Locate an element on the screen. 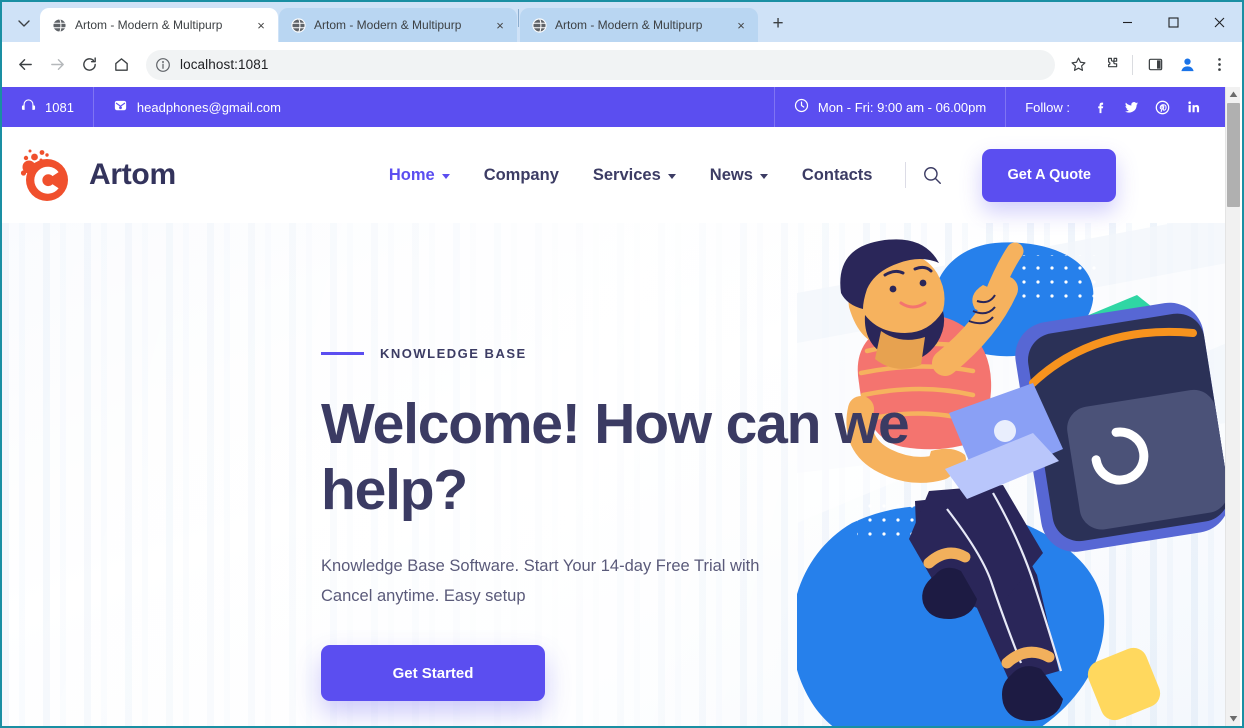 This screenshot has width=1244, height=728. browser-toolbar: localhost:1081 is located at coordinates (622, 64).